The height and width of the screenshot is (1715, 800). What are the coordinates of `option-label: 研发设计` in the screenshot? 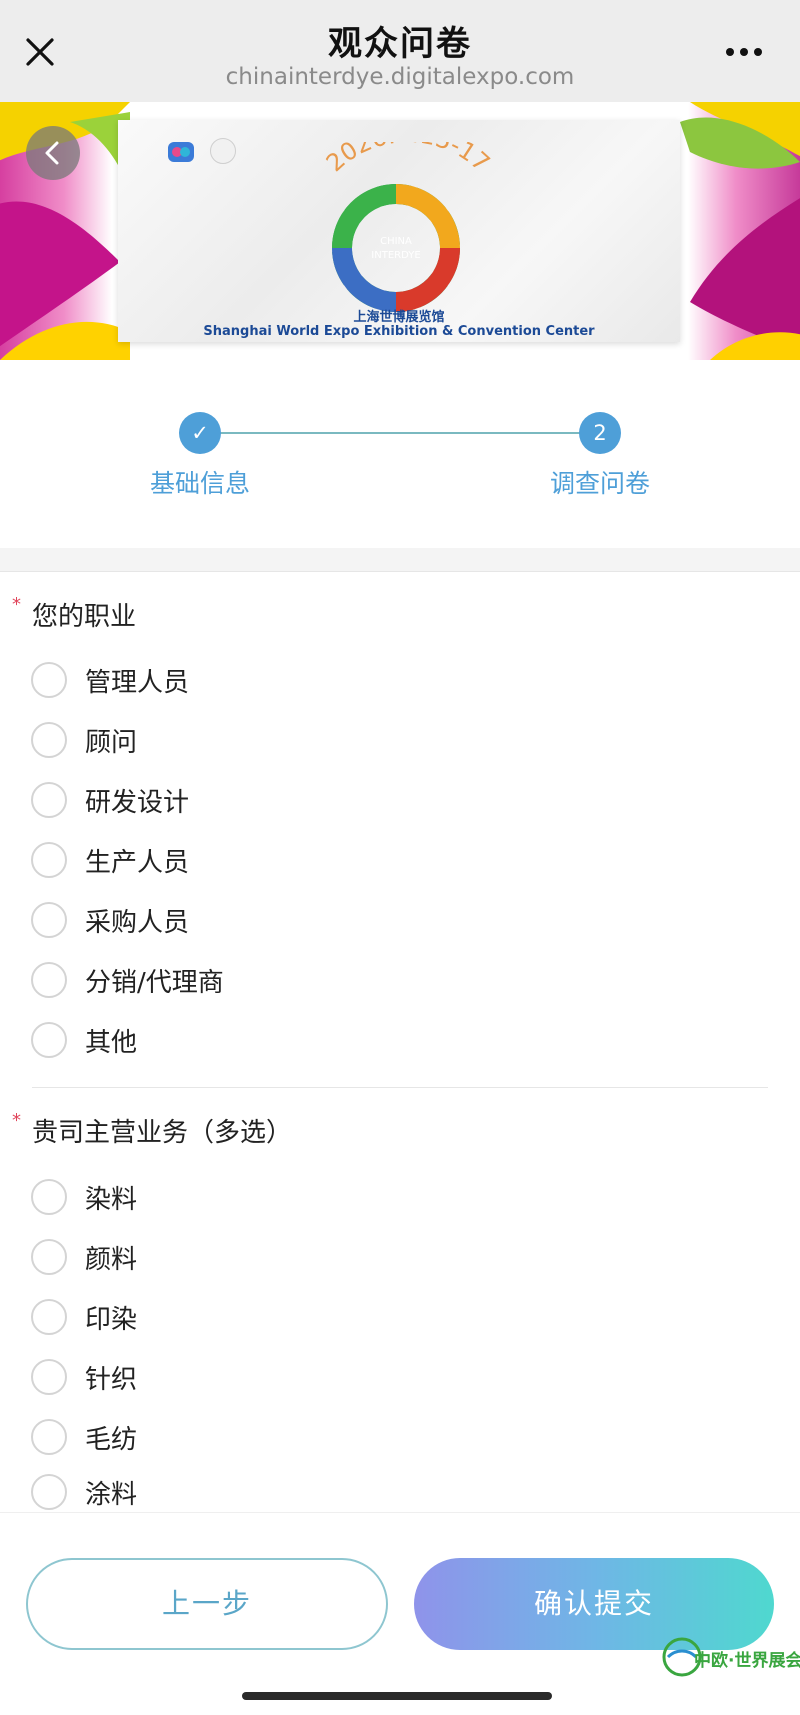 It's located at (137, 803).